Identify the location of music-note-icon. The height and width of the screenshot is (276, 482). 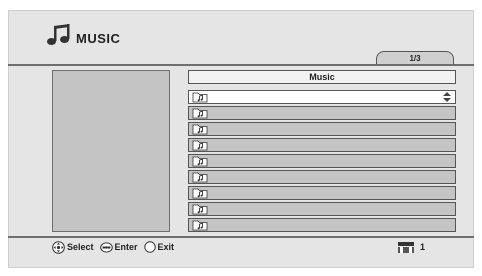
(59, 34).